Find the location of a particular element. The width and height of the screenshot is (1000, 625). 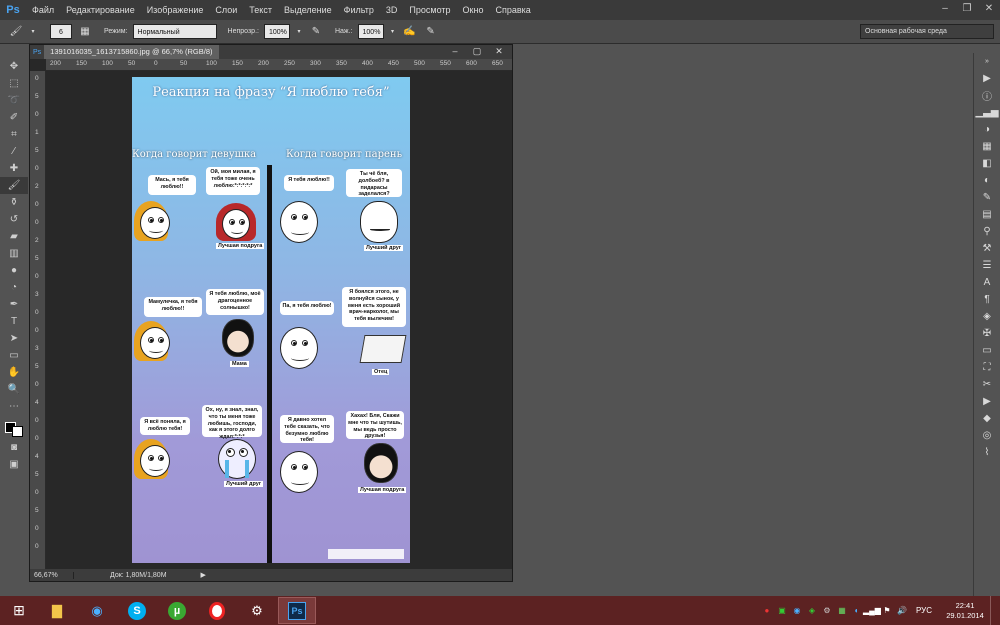

properties-icon: ☰ is located at coordinates (987, 265).